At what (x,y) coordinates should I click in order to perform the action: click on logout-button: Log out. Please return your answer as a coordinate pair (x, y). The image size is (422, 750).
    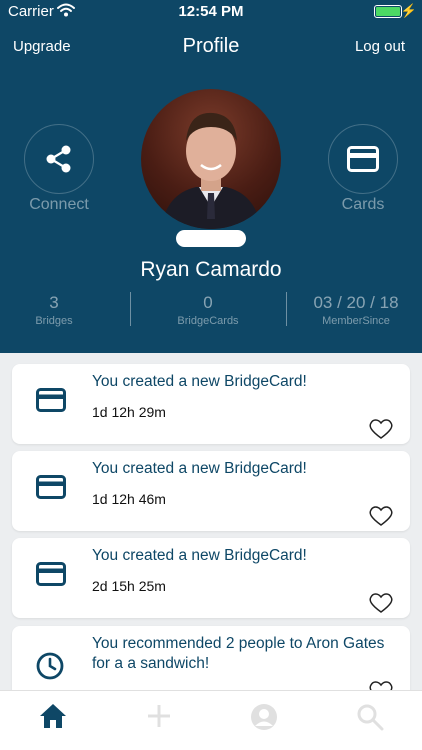
    Looking at the image, I should click on (380, 46).